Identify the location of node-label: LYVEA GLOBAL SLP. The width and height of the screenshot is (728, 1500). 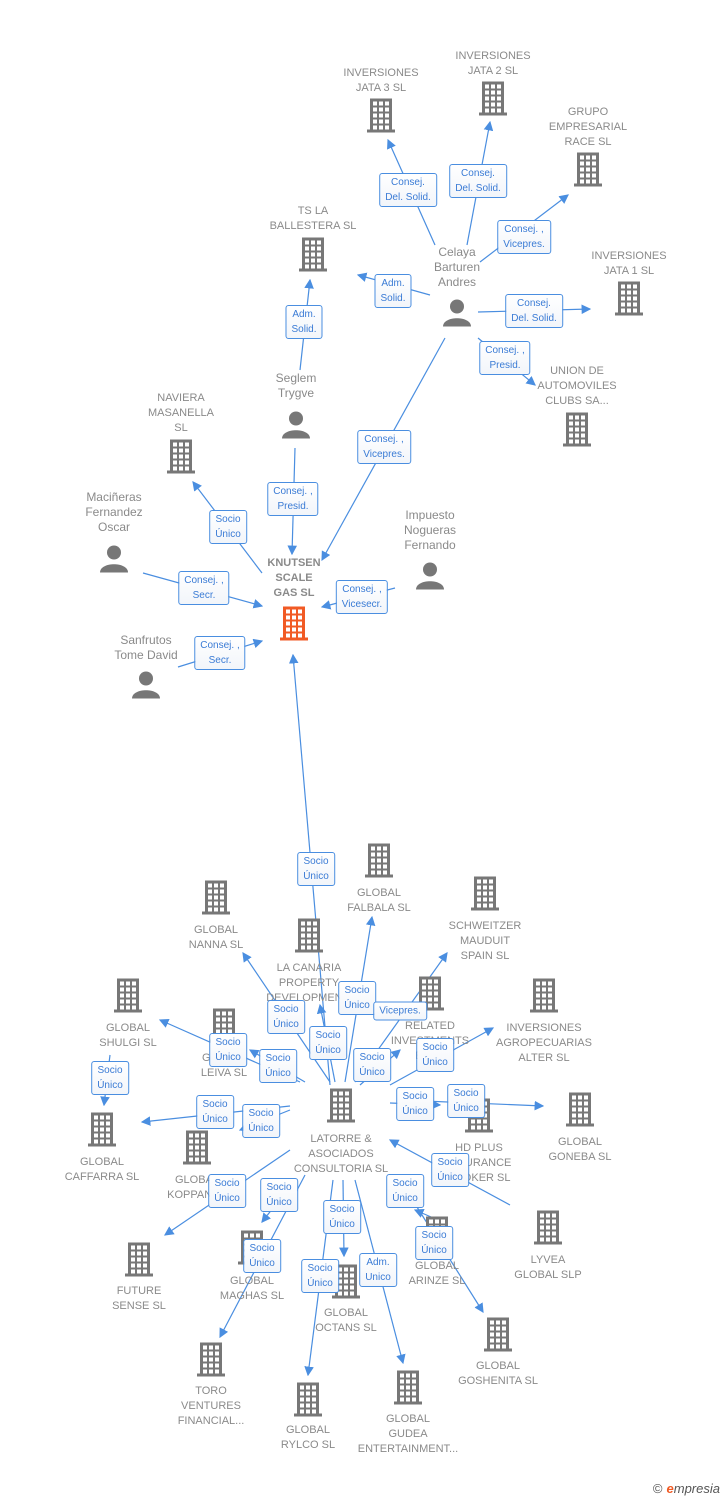
(548, 1268).